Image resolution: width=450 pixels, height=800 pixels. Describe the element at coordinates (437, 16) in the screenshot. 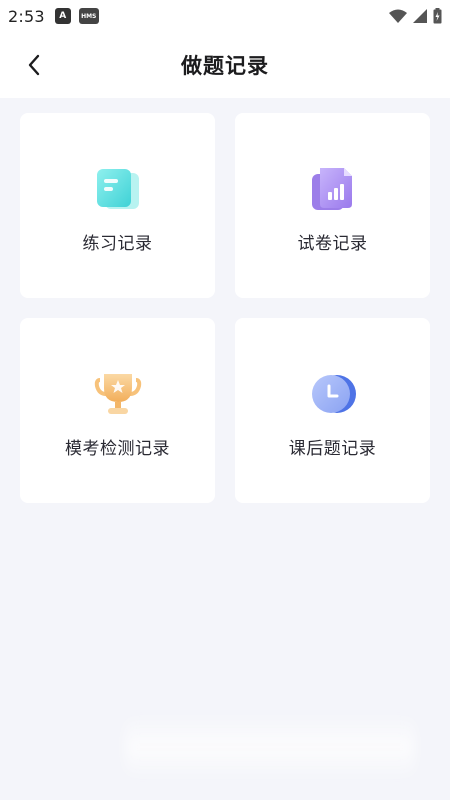

I see `battery-charging-icon` at that location.